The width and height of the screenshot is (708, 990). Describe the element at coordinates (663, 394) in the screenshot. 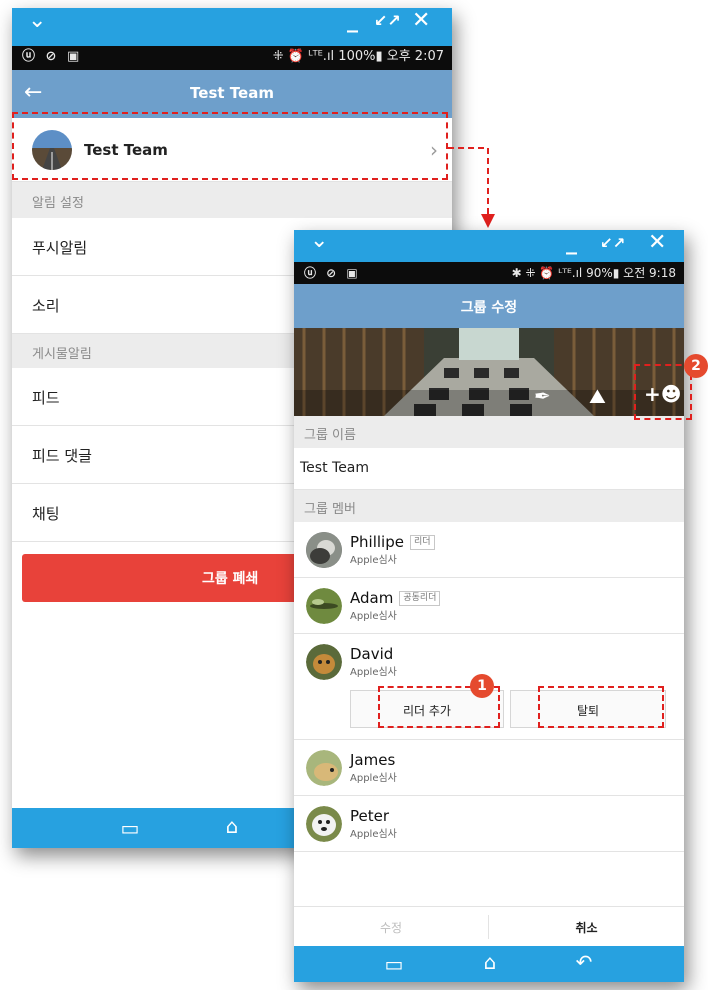

I see `add-person-icon: +☻` at that location.